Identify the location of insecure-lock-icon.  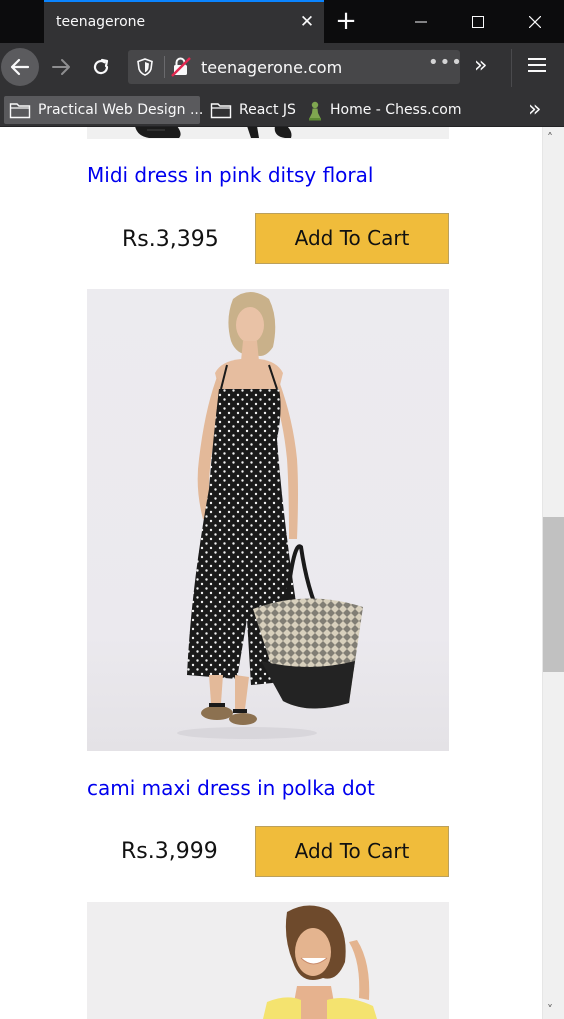
(181, 67).